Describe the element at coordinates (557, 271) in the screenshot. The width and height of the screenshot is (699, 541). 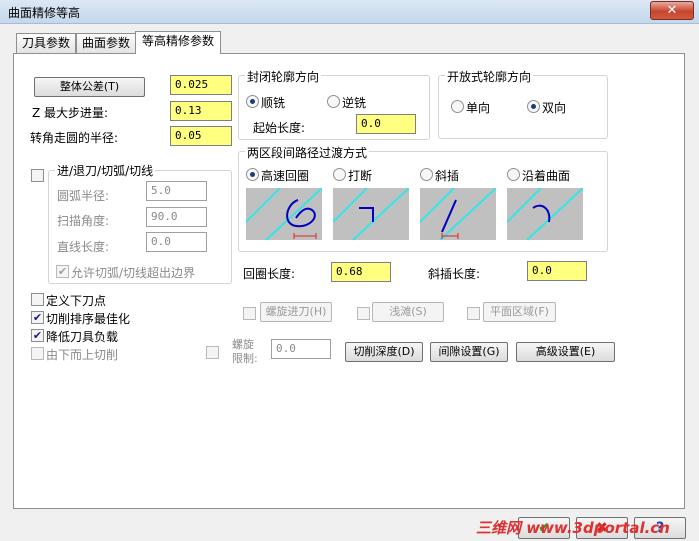
I see `ramp-length-field: 0.0` at that location.